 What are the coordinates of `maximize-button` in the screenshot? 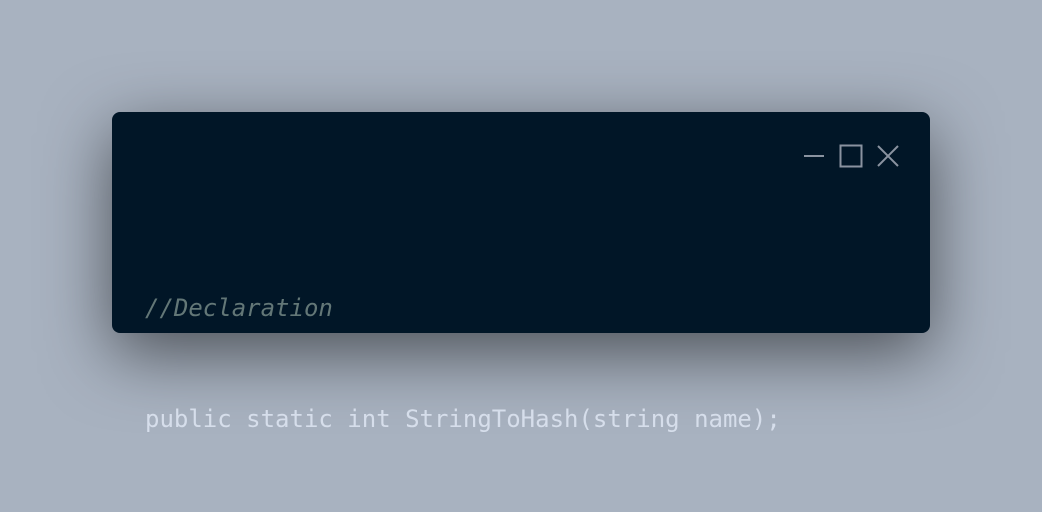 It's located at (851, 156).